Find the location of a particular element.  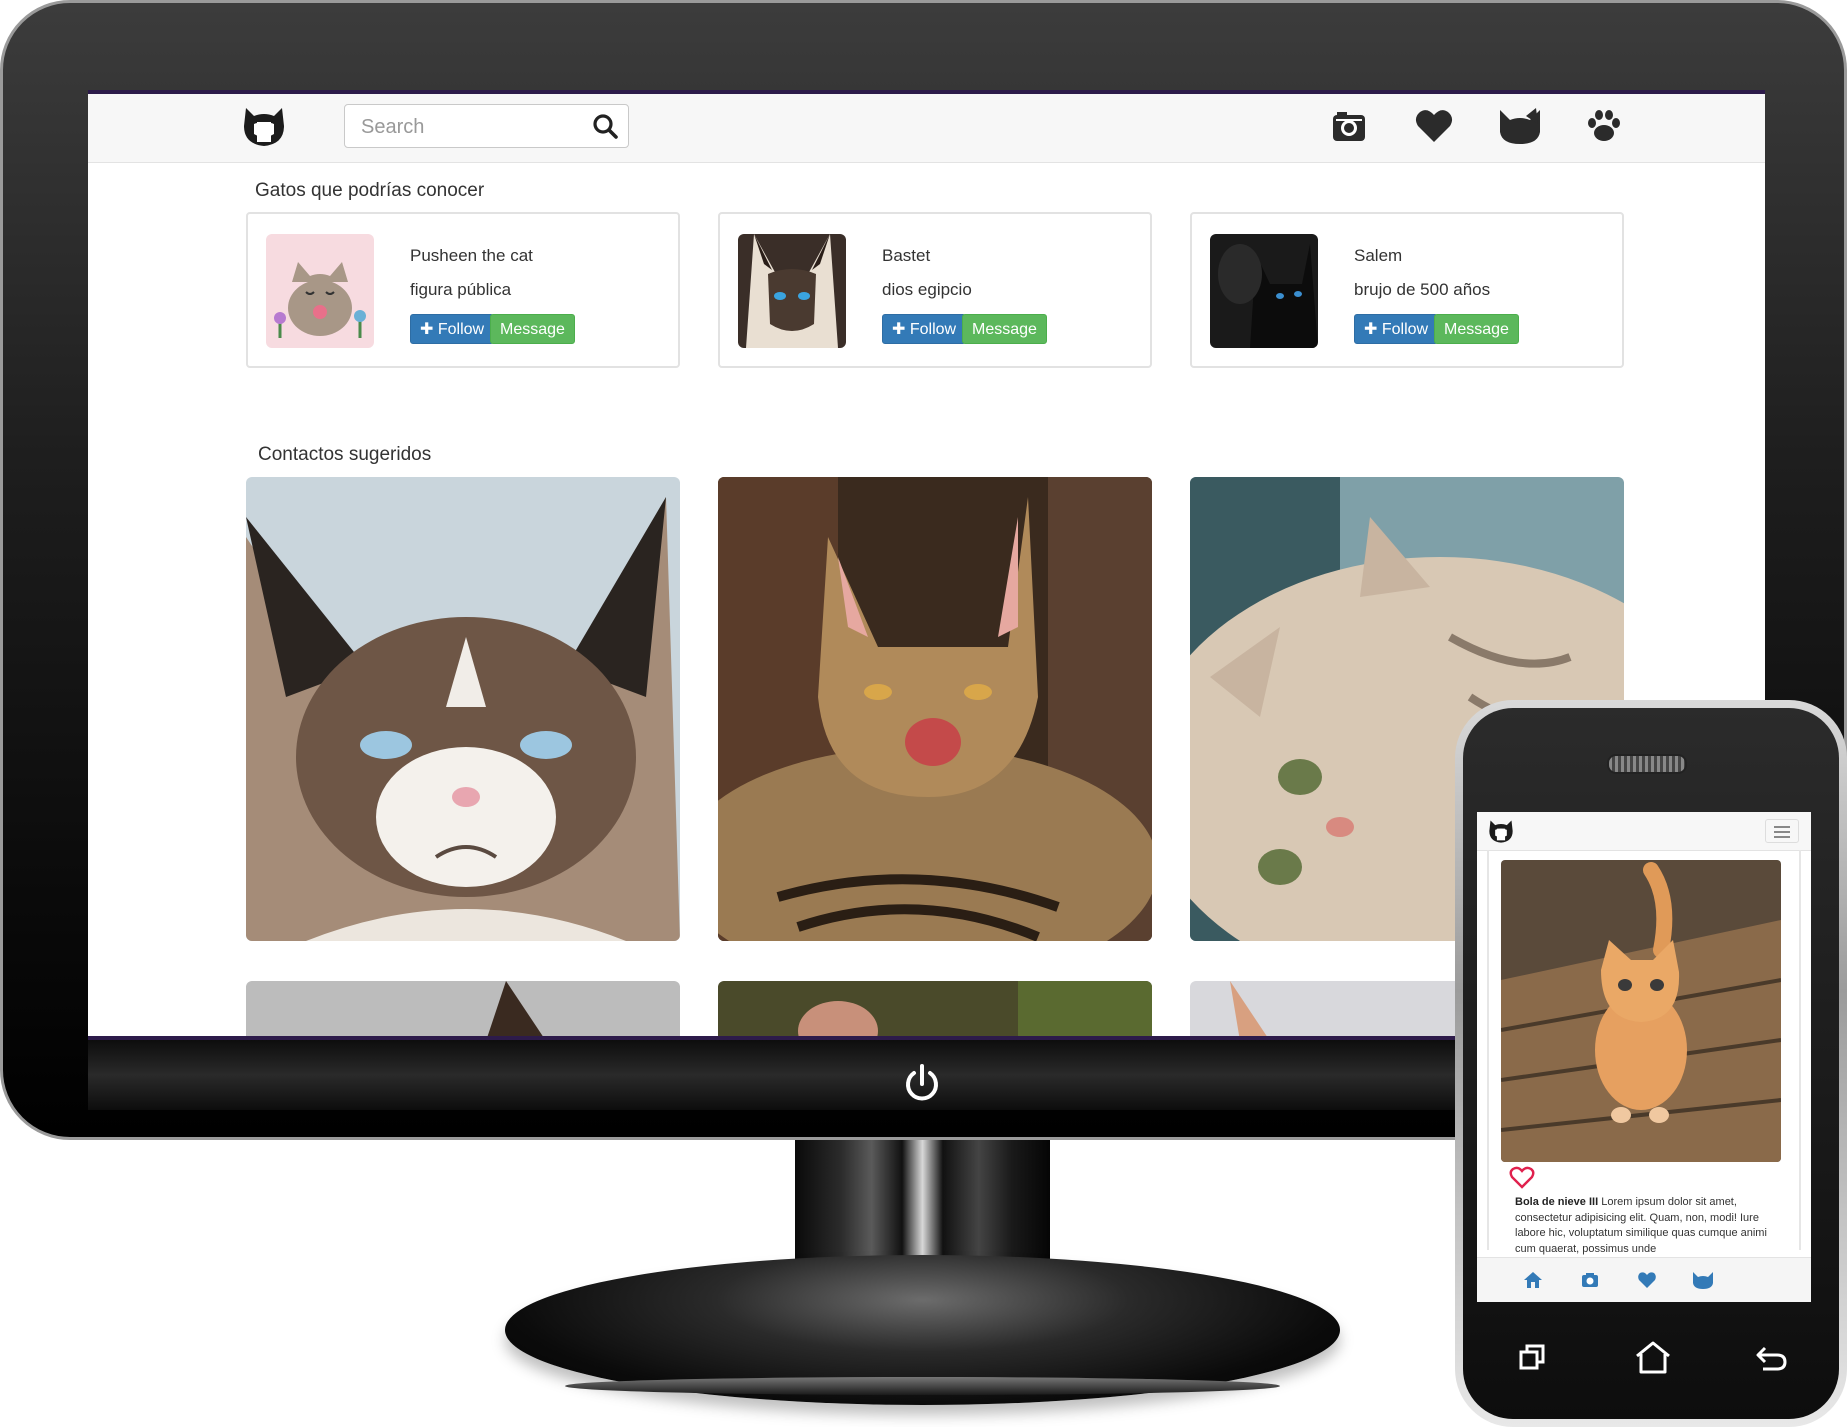

post-photo is located at coordinates (1641, 1011).